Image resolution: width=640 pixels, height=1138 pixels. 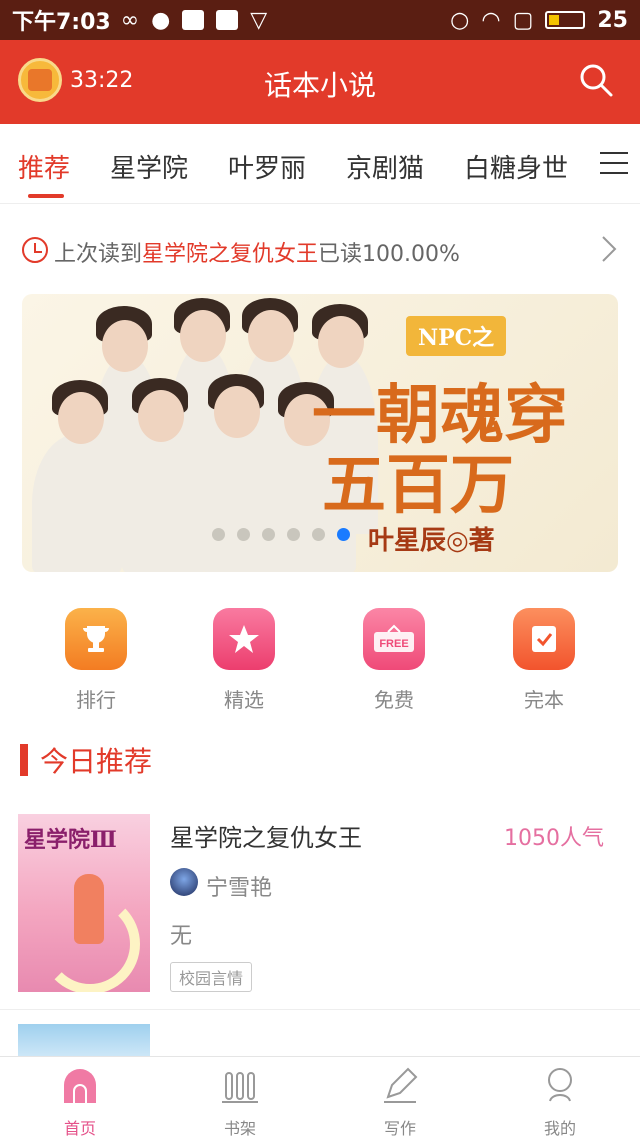 I want to click on quick-nav-completed: 完本, so click(x=544, y=660).